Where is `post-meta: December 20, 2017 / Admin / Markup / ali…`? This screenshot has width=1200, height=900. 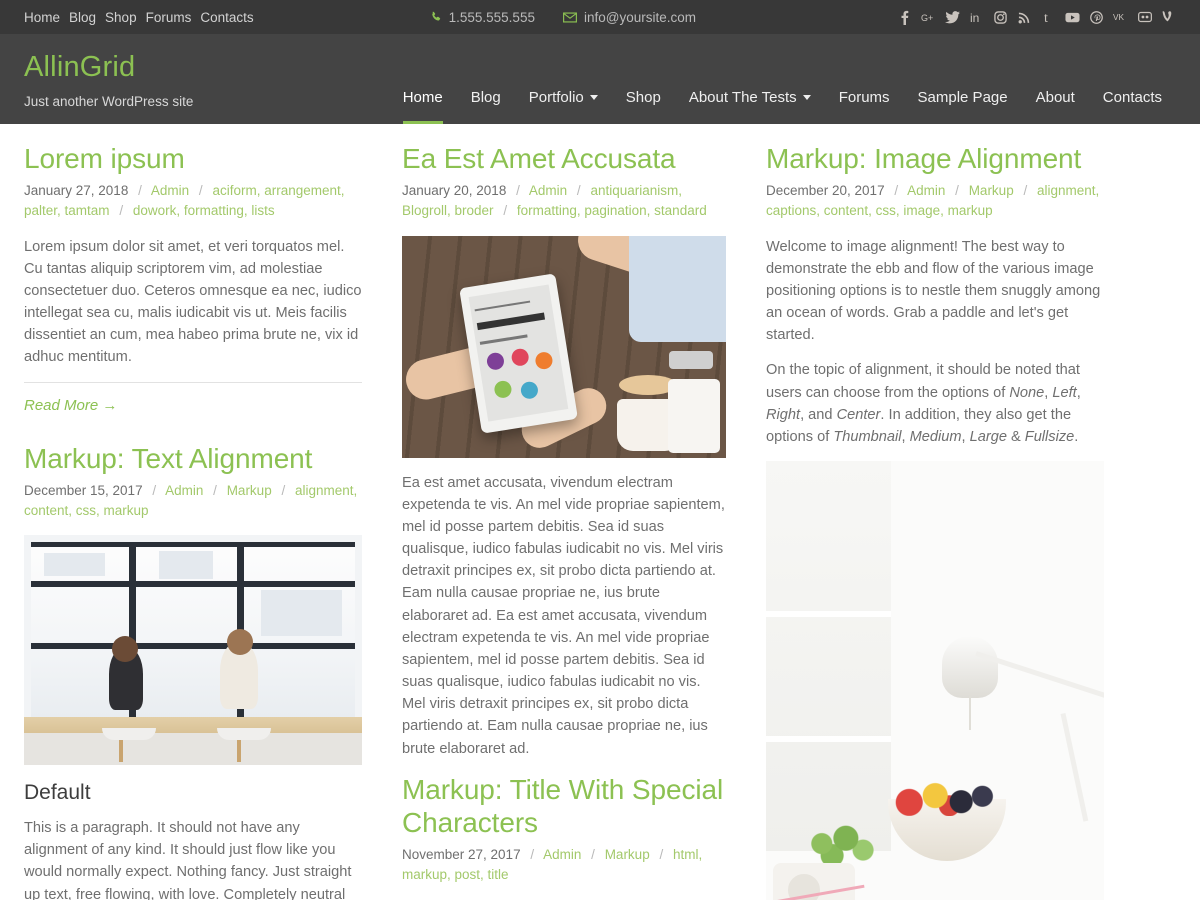 post-meta: December 20, 2017 / Admin / Markup / ali… is located at coordinates (935, 201).